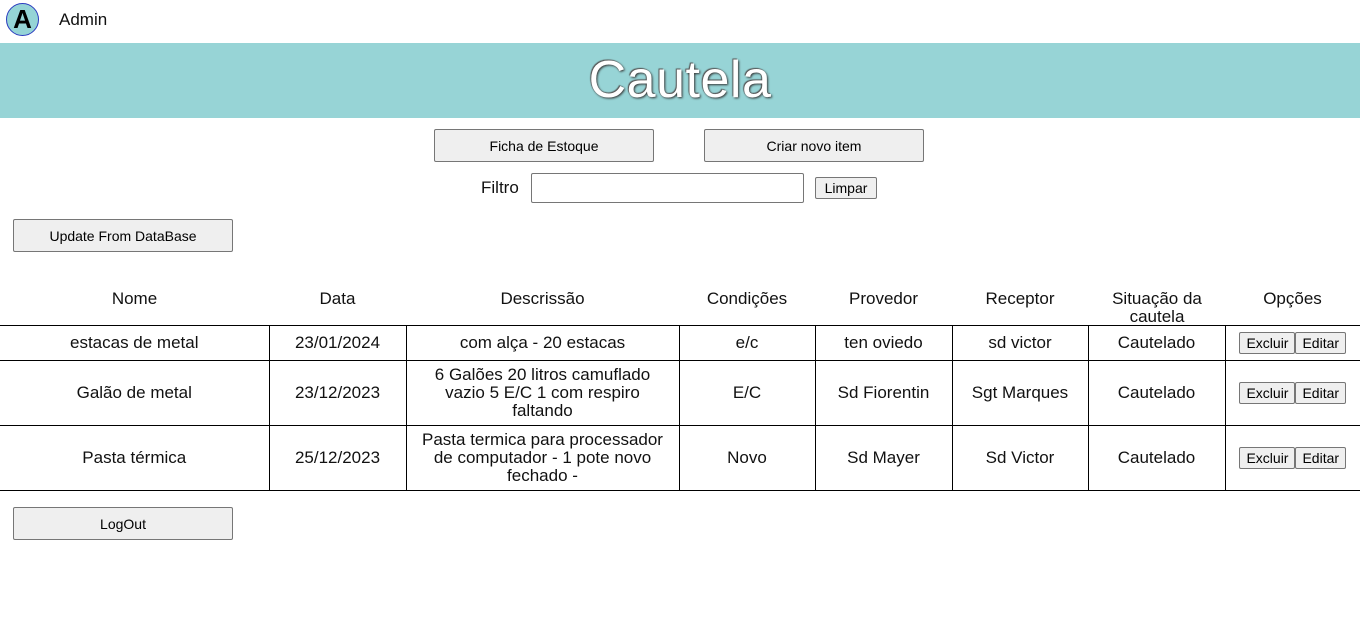  Describe the element at coordinates (746, 343) in the screenshot. I see `cell-condicoes: e/c` at that location.